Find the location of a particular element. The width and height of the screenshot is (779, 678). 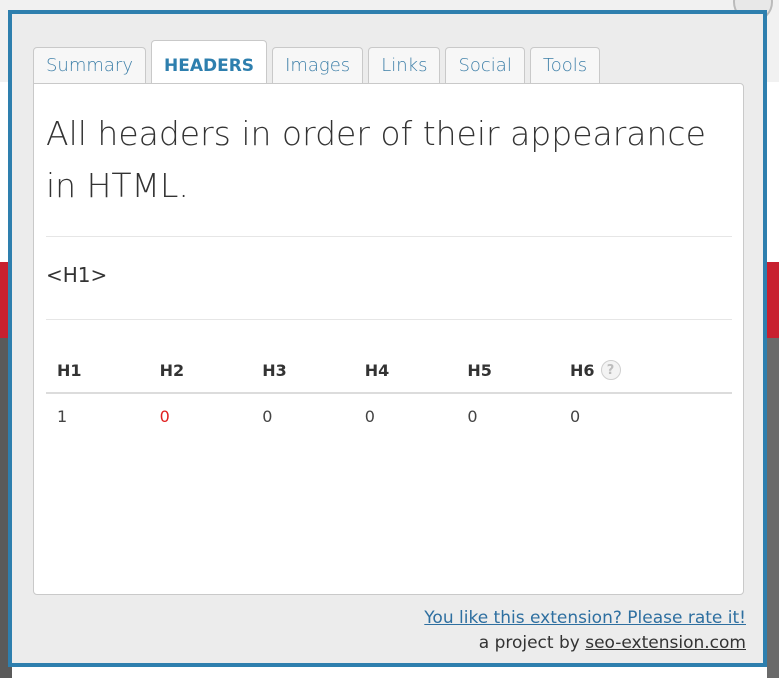

column-header-h3: H3 is located at coordinates (274, 370).